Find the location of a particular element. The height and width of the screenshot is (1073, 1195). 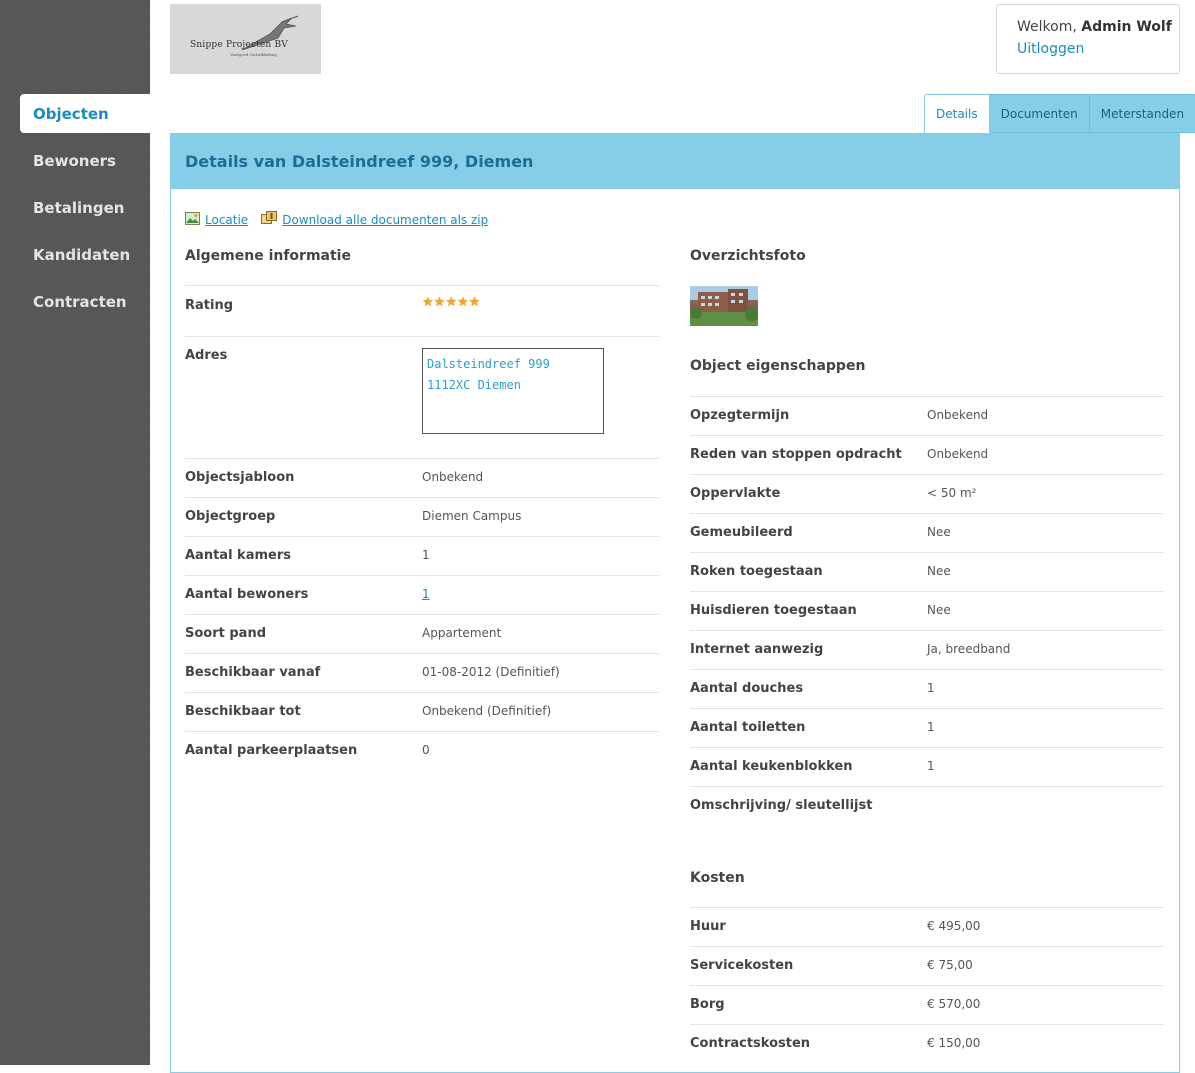

row-label: Opzegtermijn is located at coordinates (740, 415).